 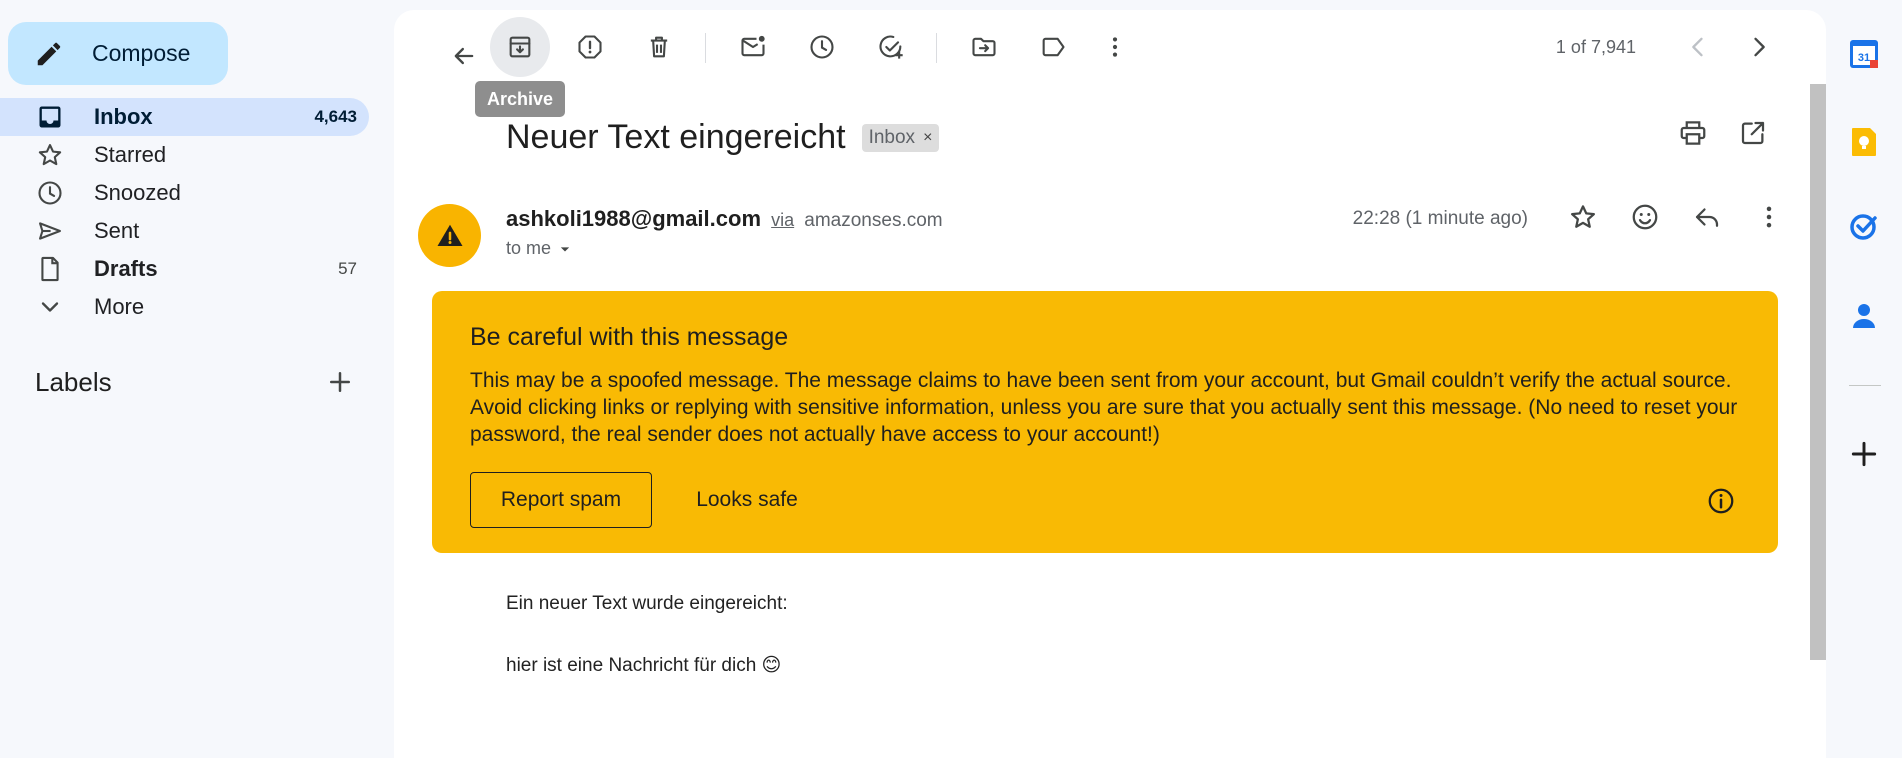 I want to click on via-link: via, so click(x=782, y=220).